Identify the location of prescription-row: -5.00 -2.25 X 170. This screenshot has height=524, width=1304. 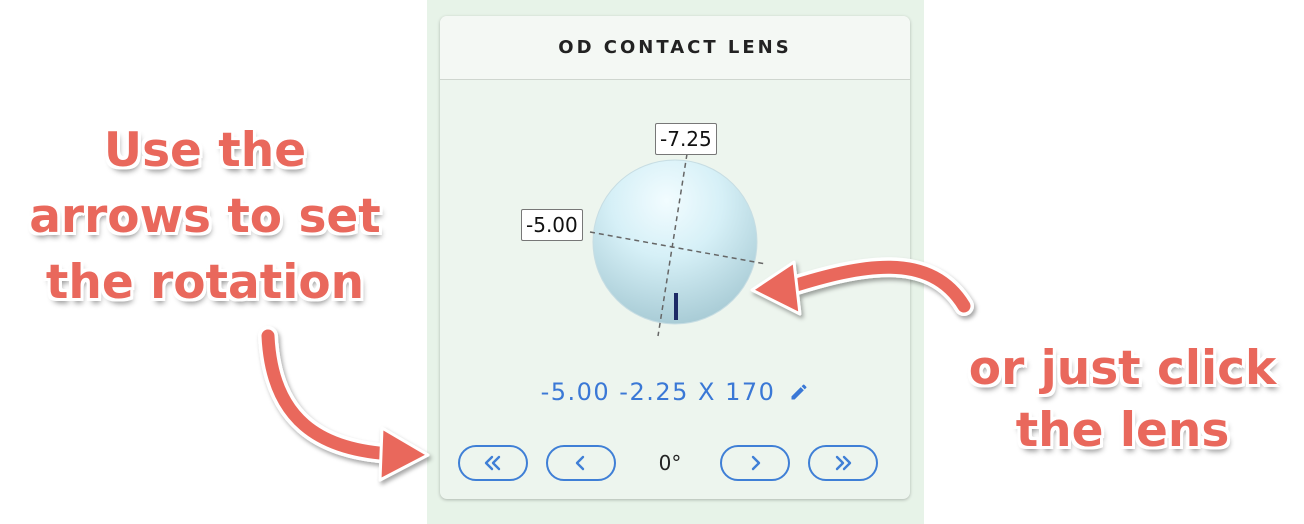
(675, 392).